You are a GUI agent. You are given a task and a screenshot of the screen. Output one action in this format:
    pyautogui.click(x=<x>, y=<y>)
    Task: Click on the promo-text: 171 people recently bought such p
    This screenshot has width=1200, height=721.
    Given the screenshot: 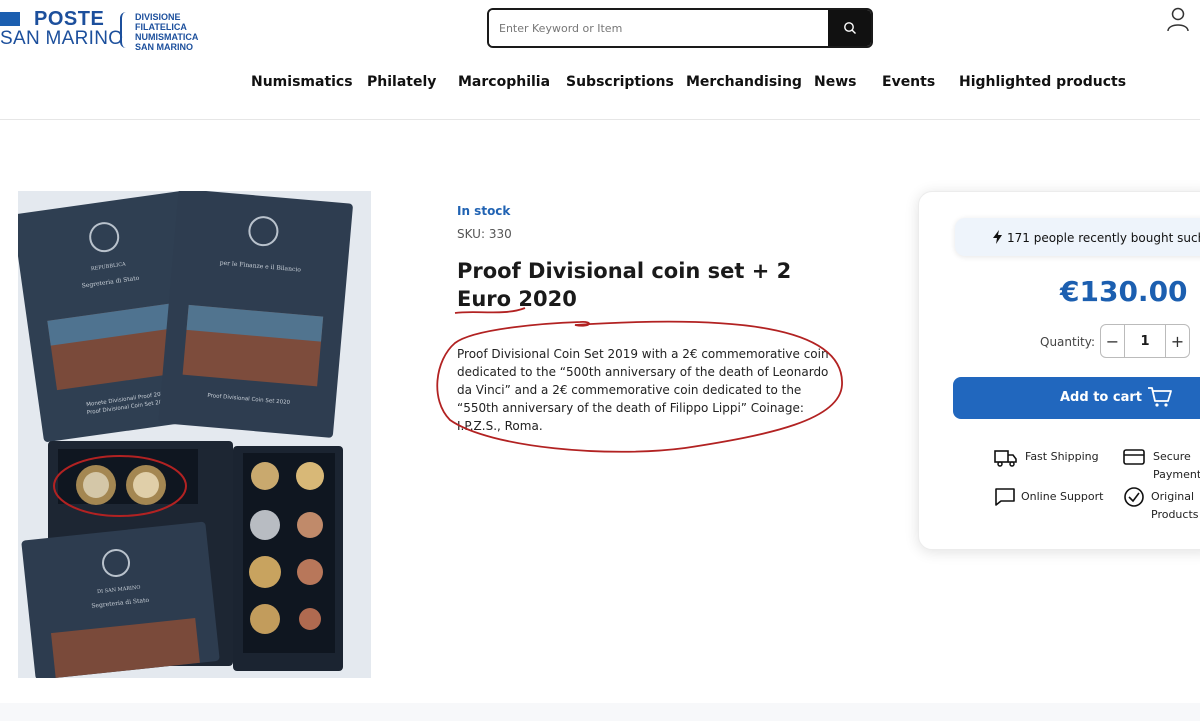 What is the action you would take?
    pyautogui.click(x=1103, y=238)
    